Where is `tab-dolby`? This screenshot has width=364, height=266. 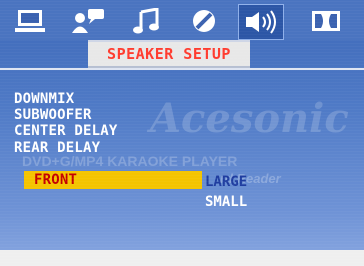 tab-dolby is located at coordinates (326, 21).